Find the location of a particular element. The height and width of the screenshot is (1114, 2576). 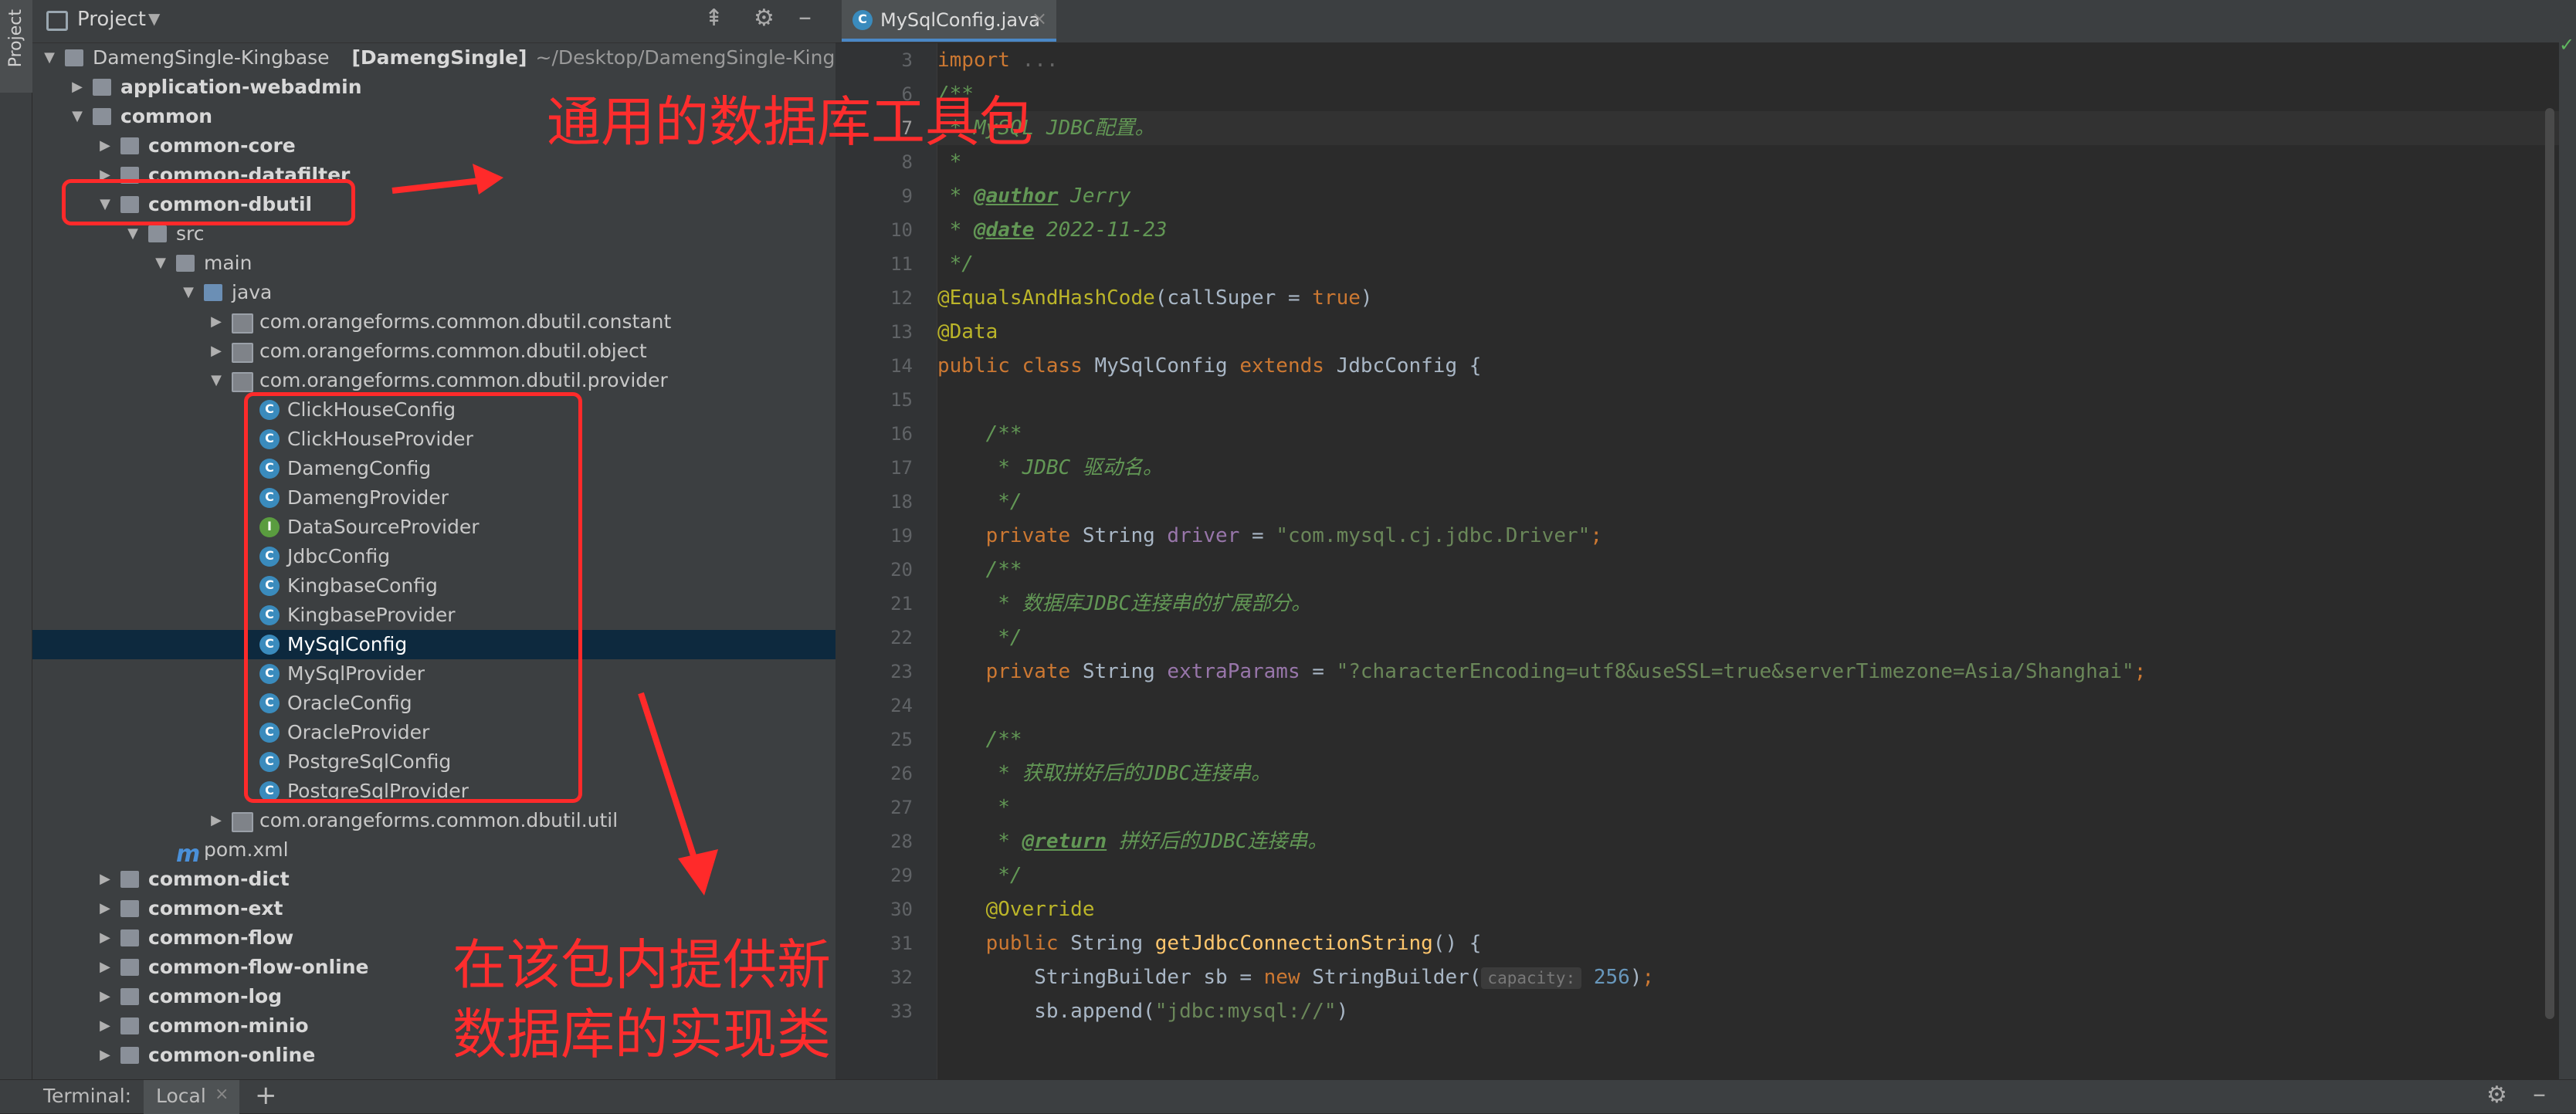

arrow-down-head is located at coordinates (698, 872).